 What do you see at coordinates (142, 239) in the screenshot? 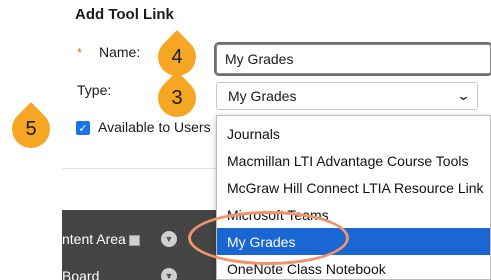
I see `course-menu-item-content-area: ntent Area ▼` at bounding box center [142, 239].